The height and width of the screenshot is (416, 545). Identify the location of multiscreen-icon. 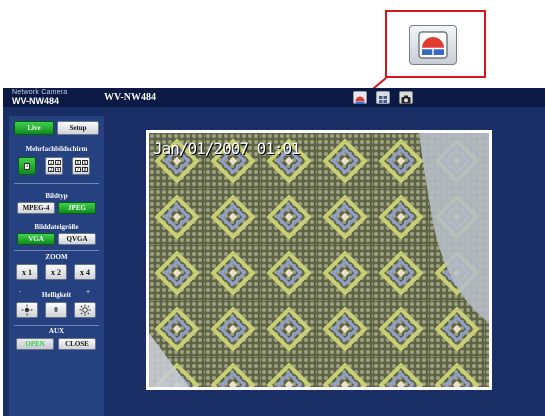
(383, 97).